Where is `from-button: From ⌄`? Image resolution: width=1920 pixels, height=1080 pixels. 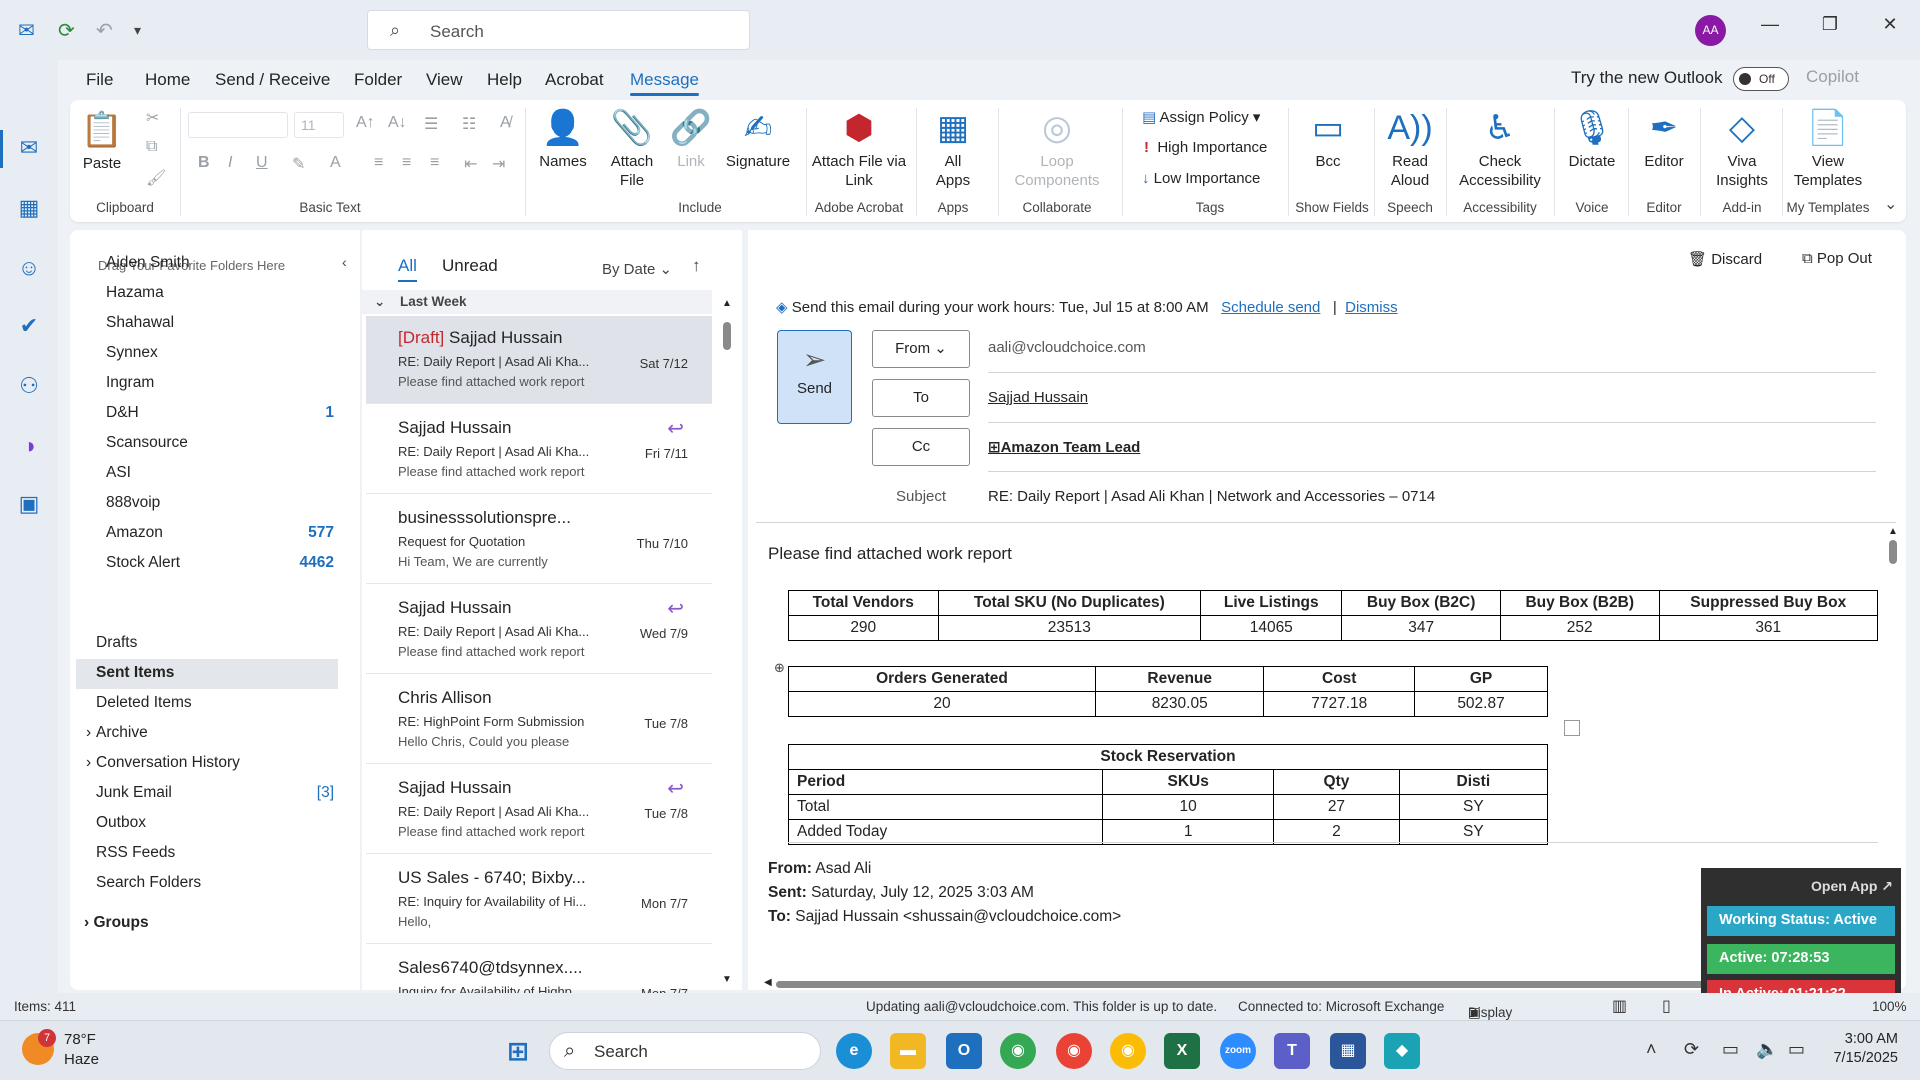
from-button: From ⌄ is located at coordinates (921, 349).